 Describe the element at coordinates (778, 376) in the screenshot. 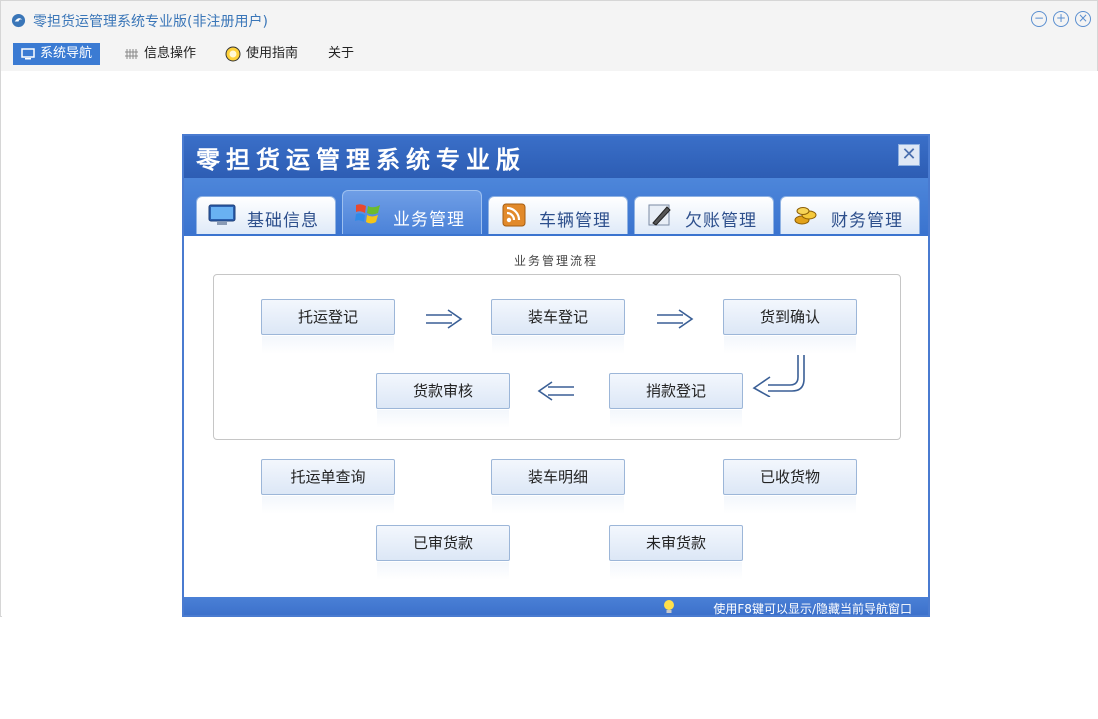

I see `arrow-turn-left-icon` at that location.